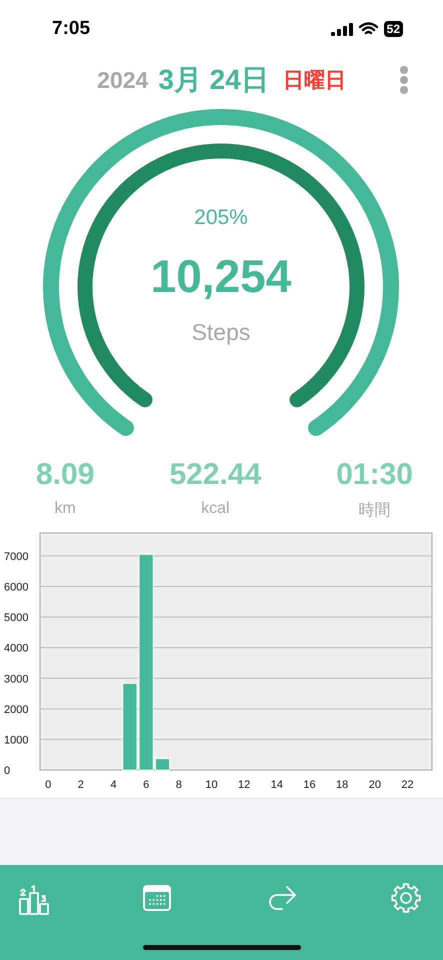 This screenshot has width=443, height=960. What do you see at coordinates (215, 509) in the screenshot?
I see `stat-unit: kcal` at bounding box center [215, 509].